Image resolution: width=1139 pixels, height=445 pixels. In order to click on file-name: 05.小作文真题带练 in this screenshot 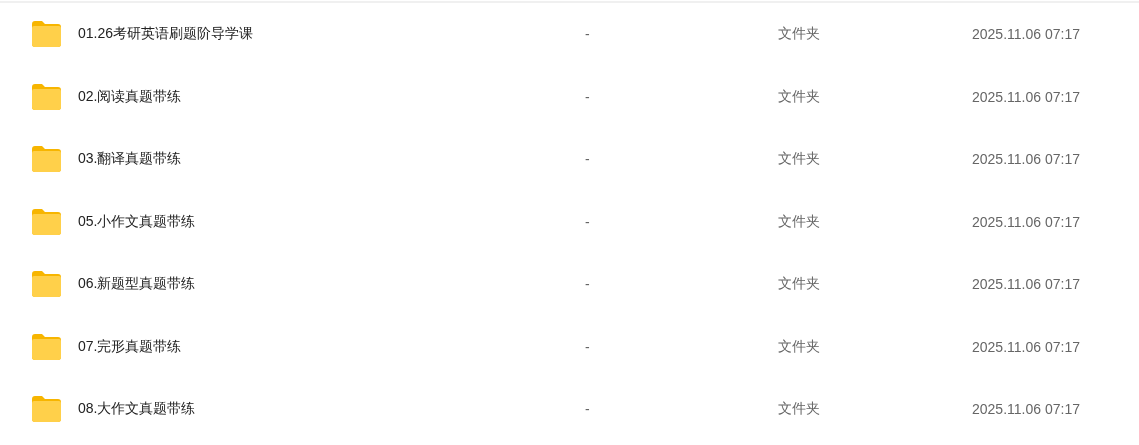, I will do `click(137, 220)`.